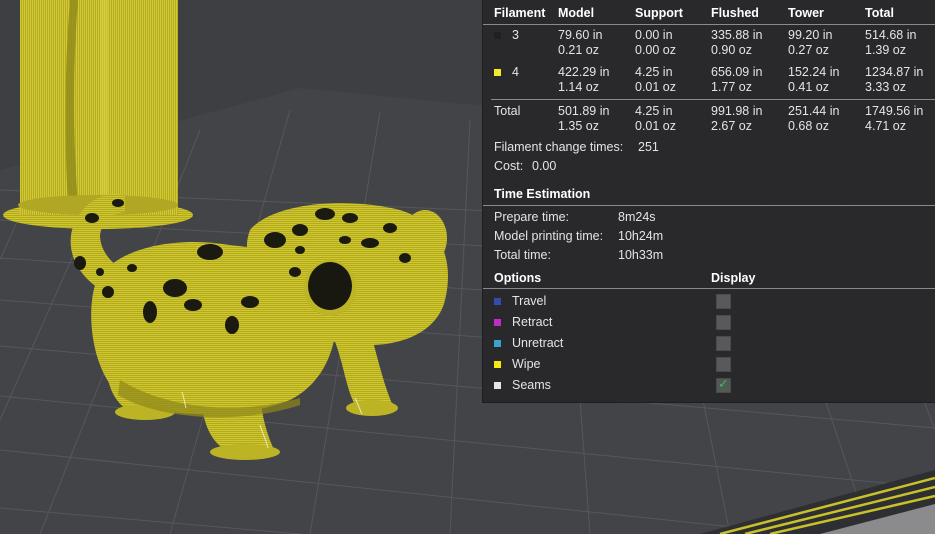 This screenshot has width=935, height=534. Describe the element at coordinates (723, 301) in the screenshot. I see `travel-display-checkbox` at that location.